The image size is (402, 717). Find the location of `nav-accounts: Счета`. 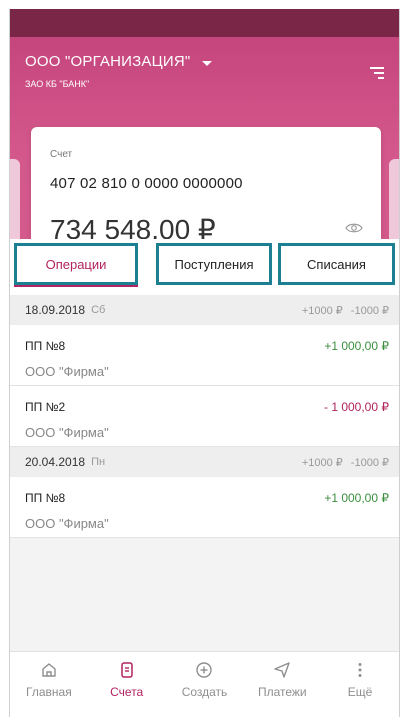

nav-accounts: Счета is located at coordinates (127, 684).